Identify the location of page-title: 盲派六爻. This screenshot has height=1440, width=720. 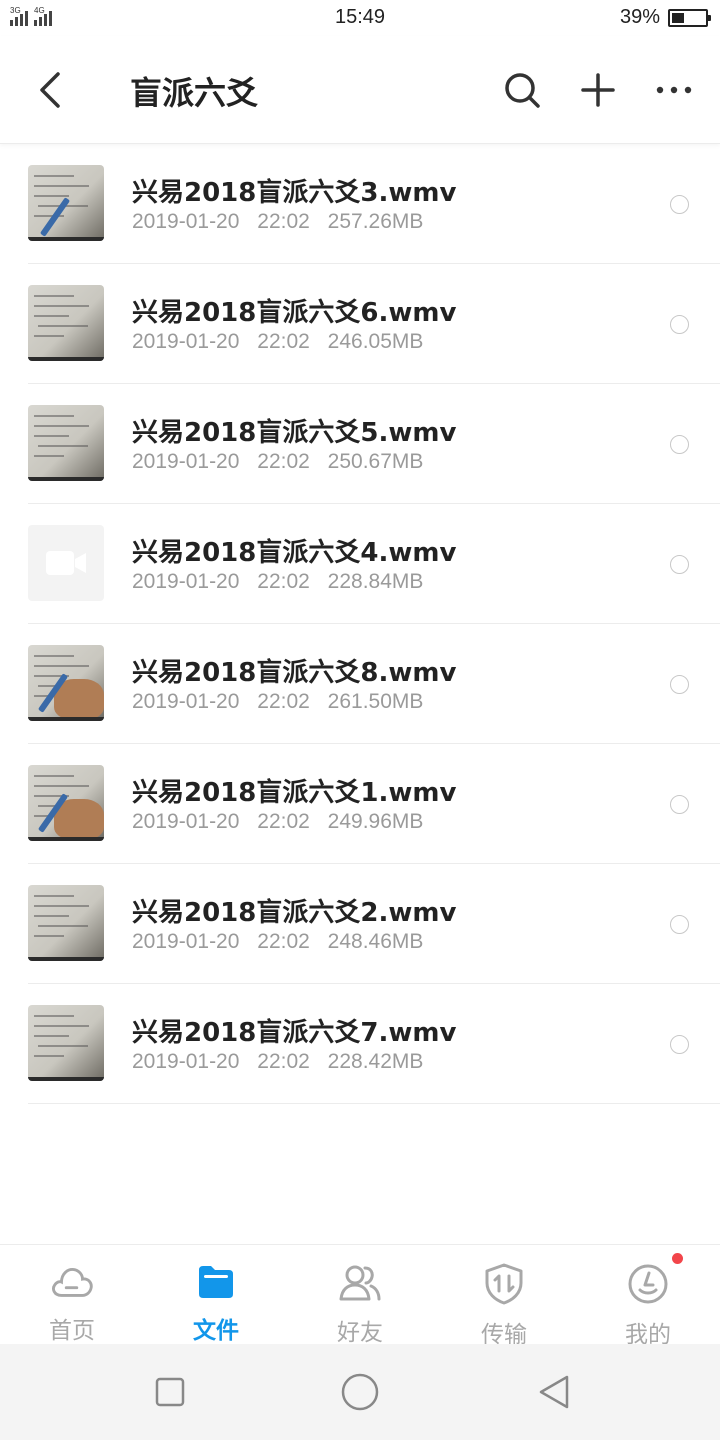
(194, 93).